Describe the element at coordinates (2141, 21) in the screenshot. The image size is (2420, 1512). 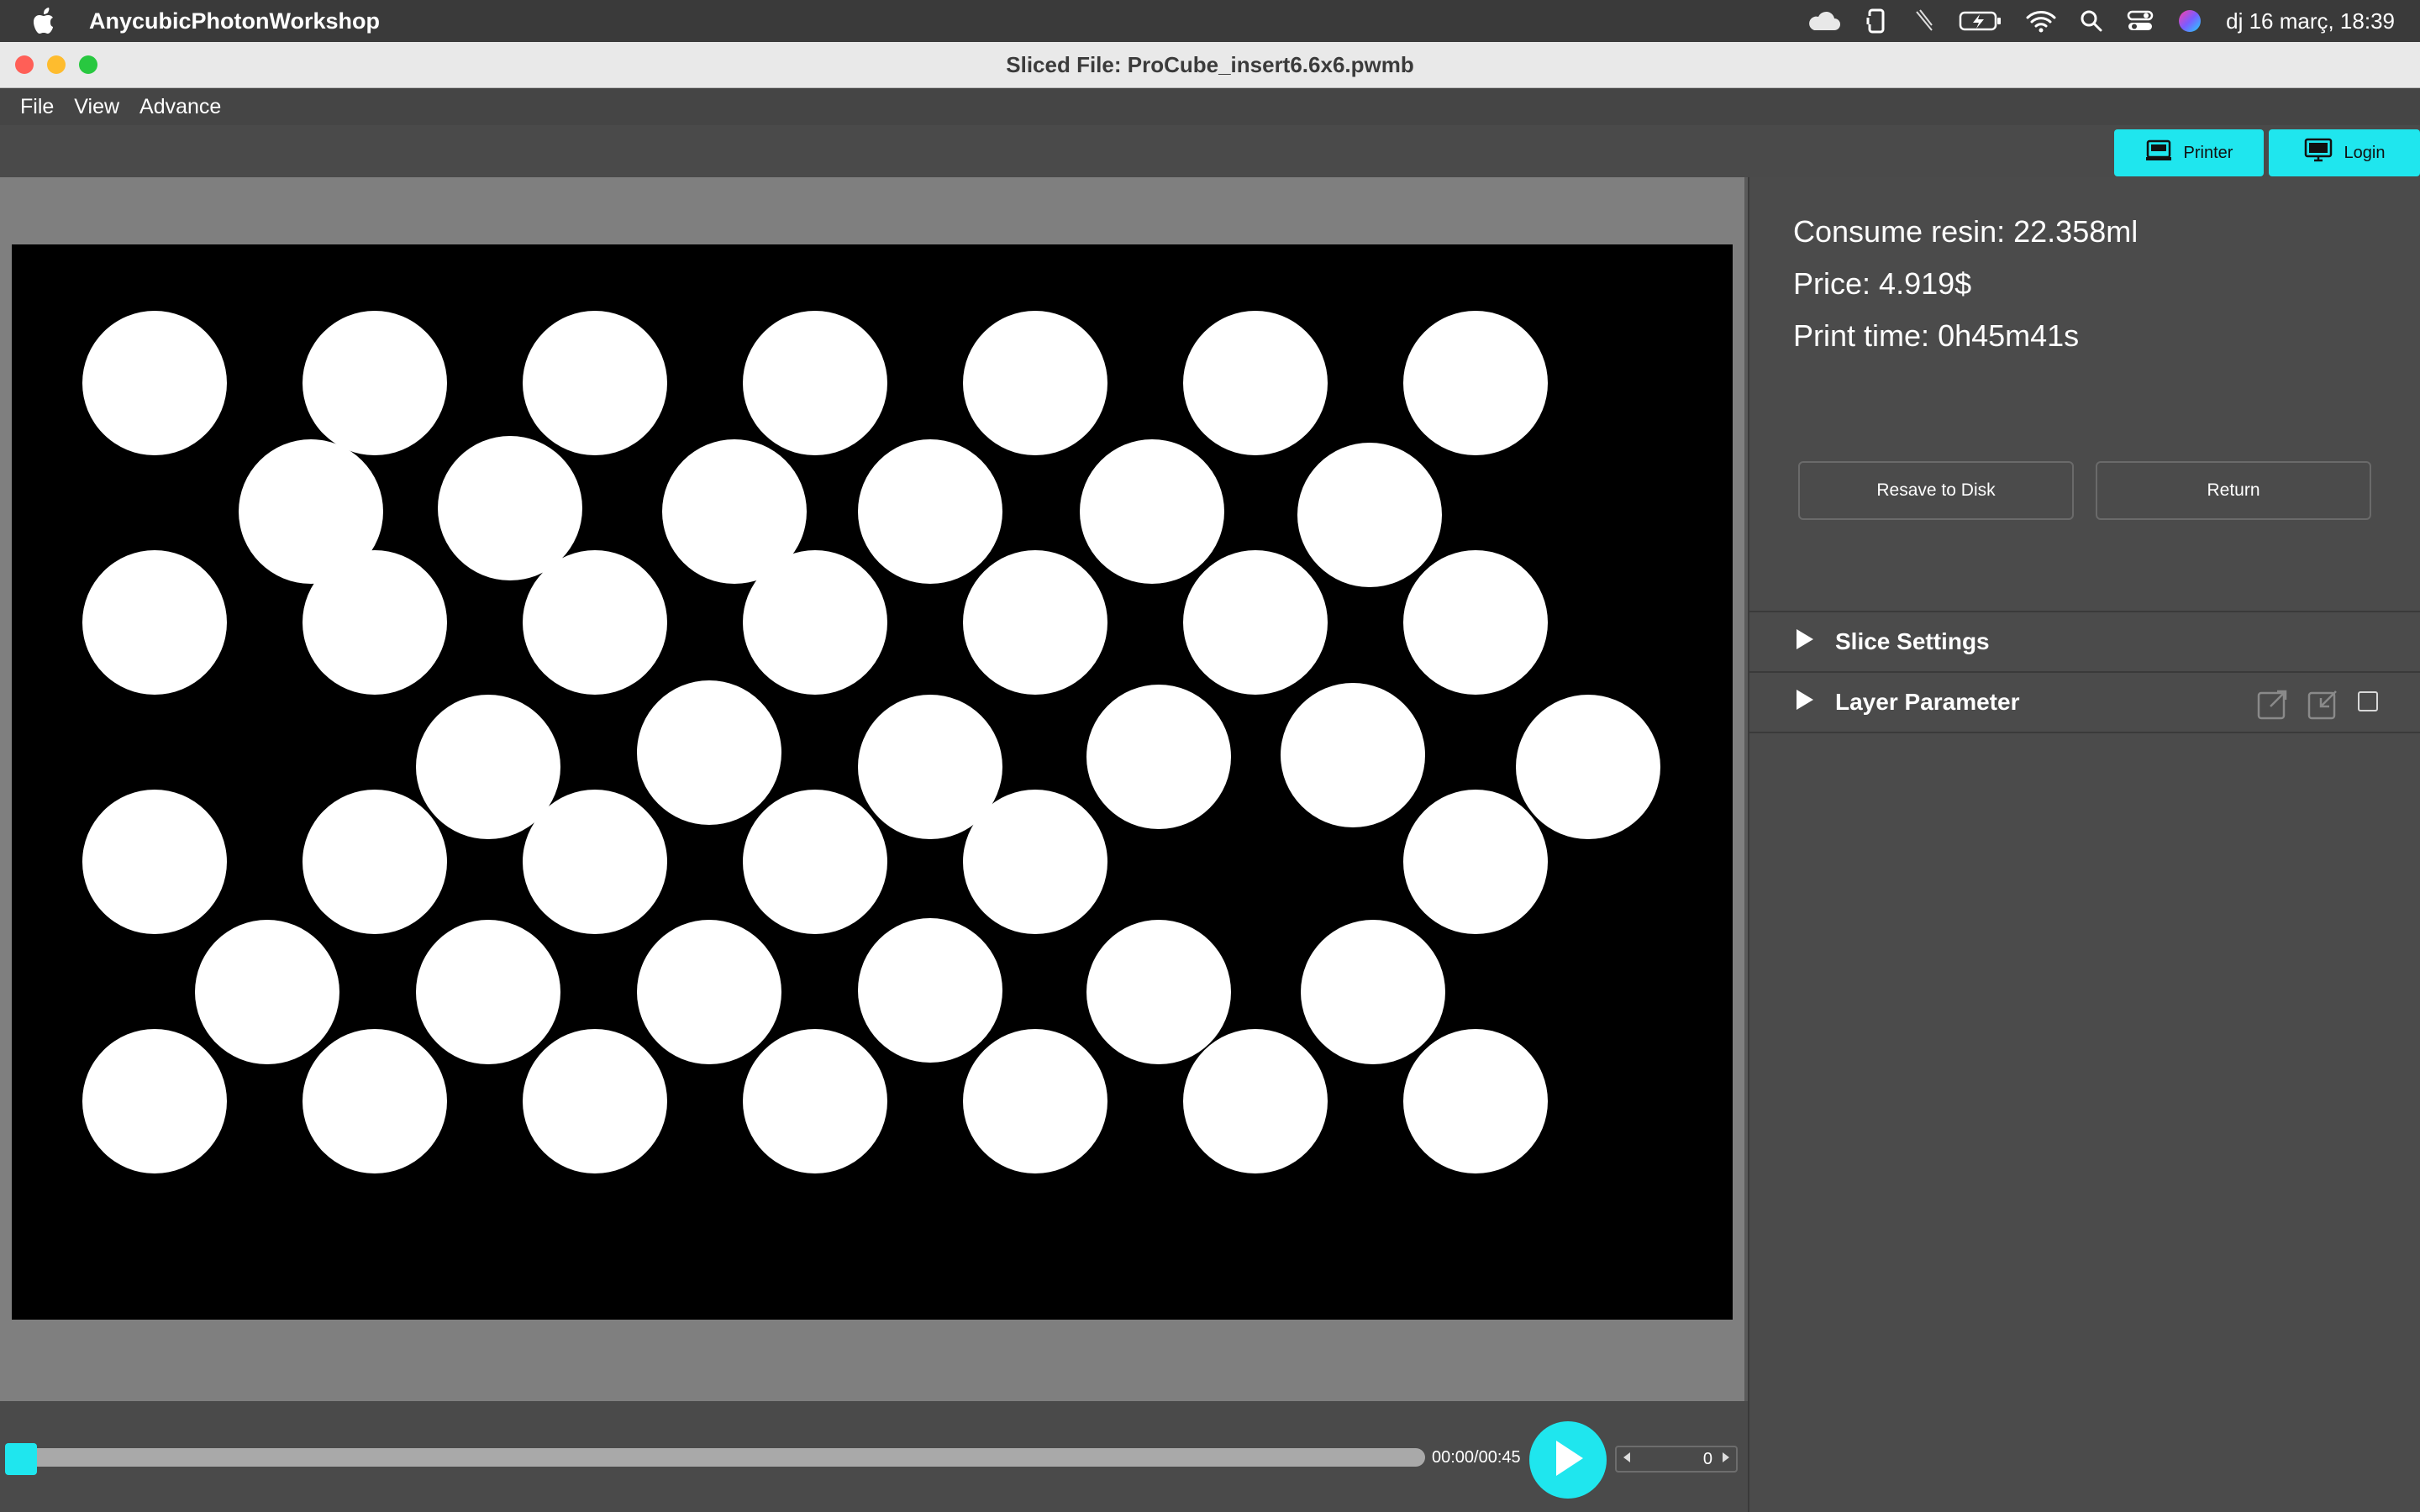
I see `control-center-icon` at that location.